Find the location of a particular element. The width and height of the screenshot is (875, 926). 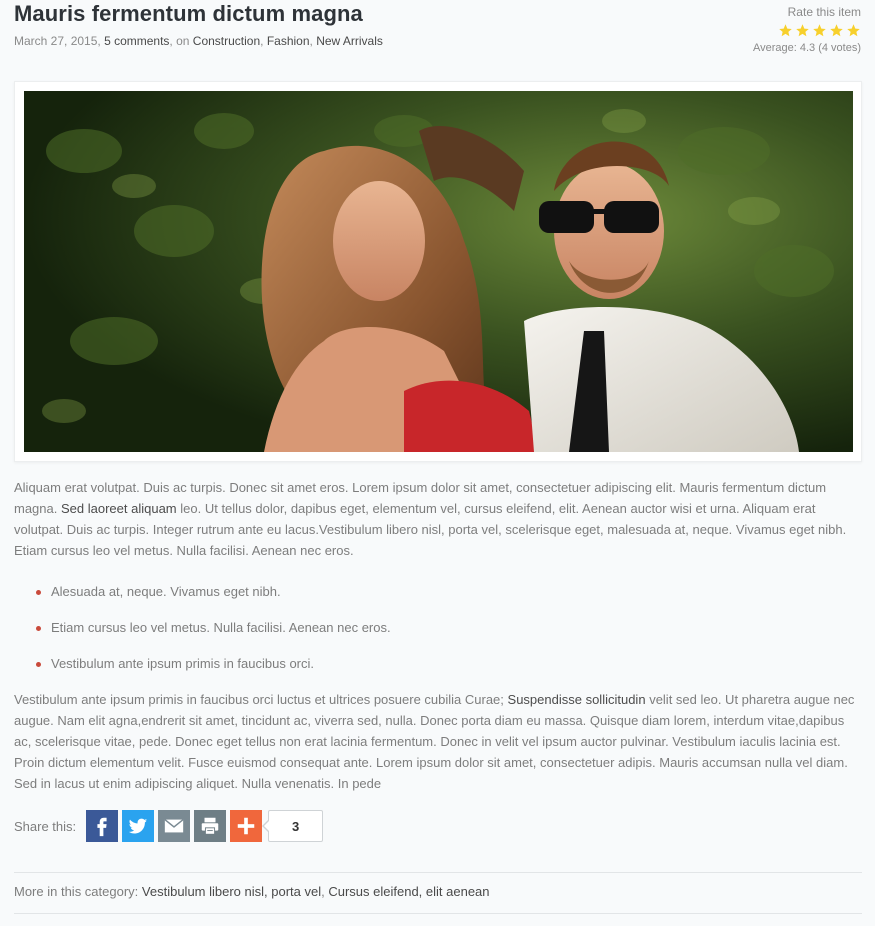

category-link-fashion: Fashion is located at coordinates (288, 41).